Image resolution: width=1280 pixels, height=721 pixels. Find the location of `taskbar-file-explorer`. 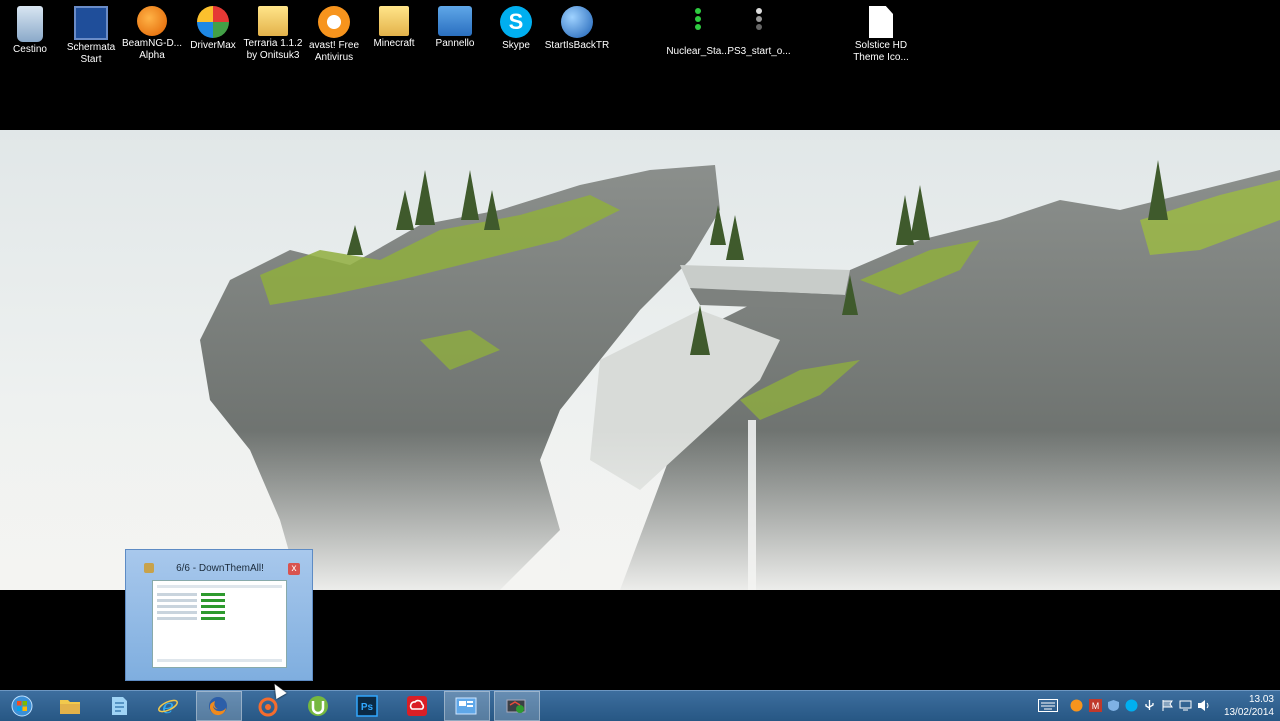

taskbar-file-explorer is located at coordinates (71, 706).